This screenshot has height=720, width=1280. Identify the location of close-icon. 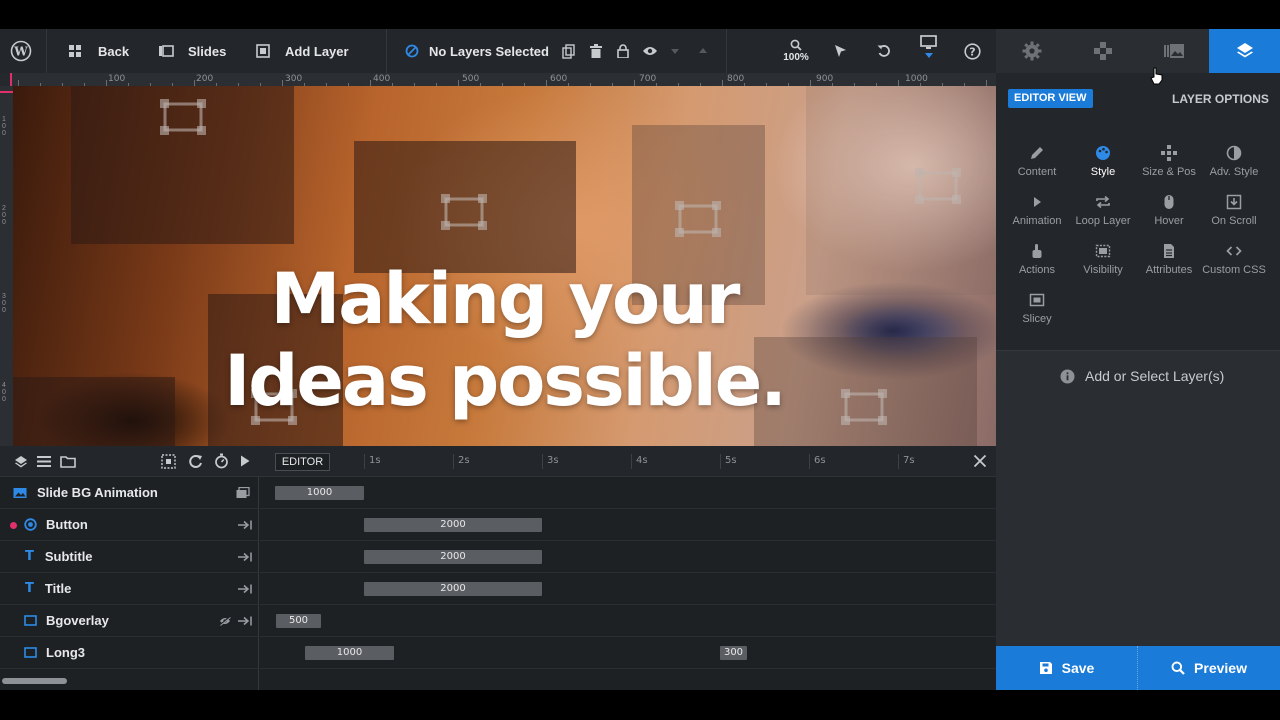
(980, 461).